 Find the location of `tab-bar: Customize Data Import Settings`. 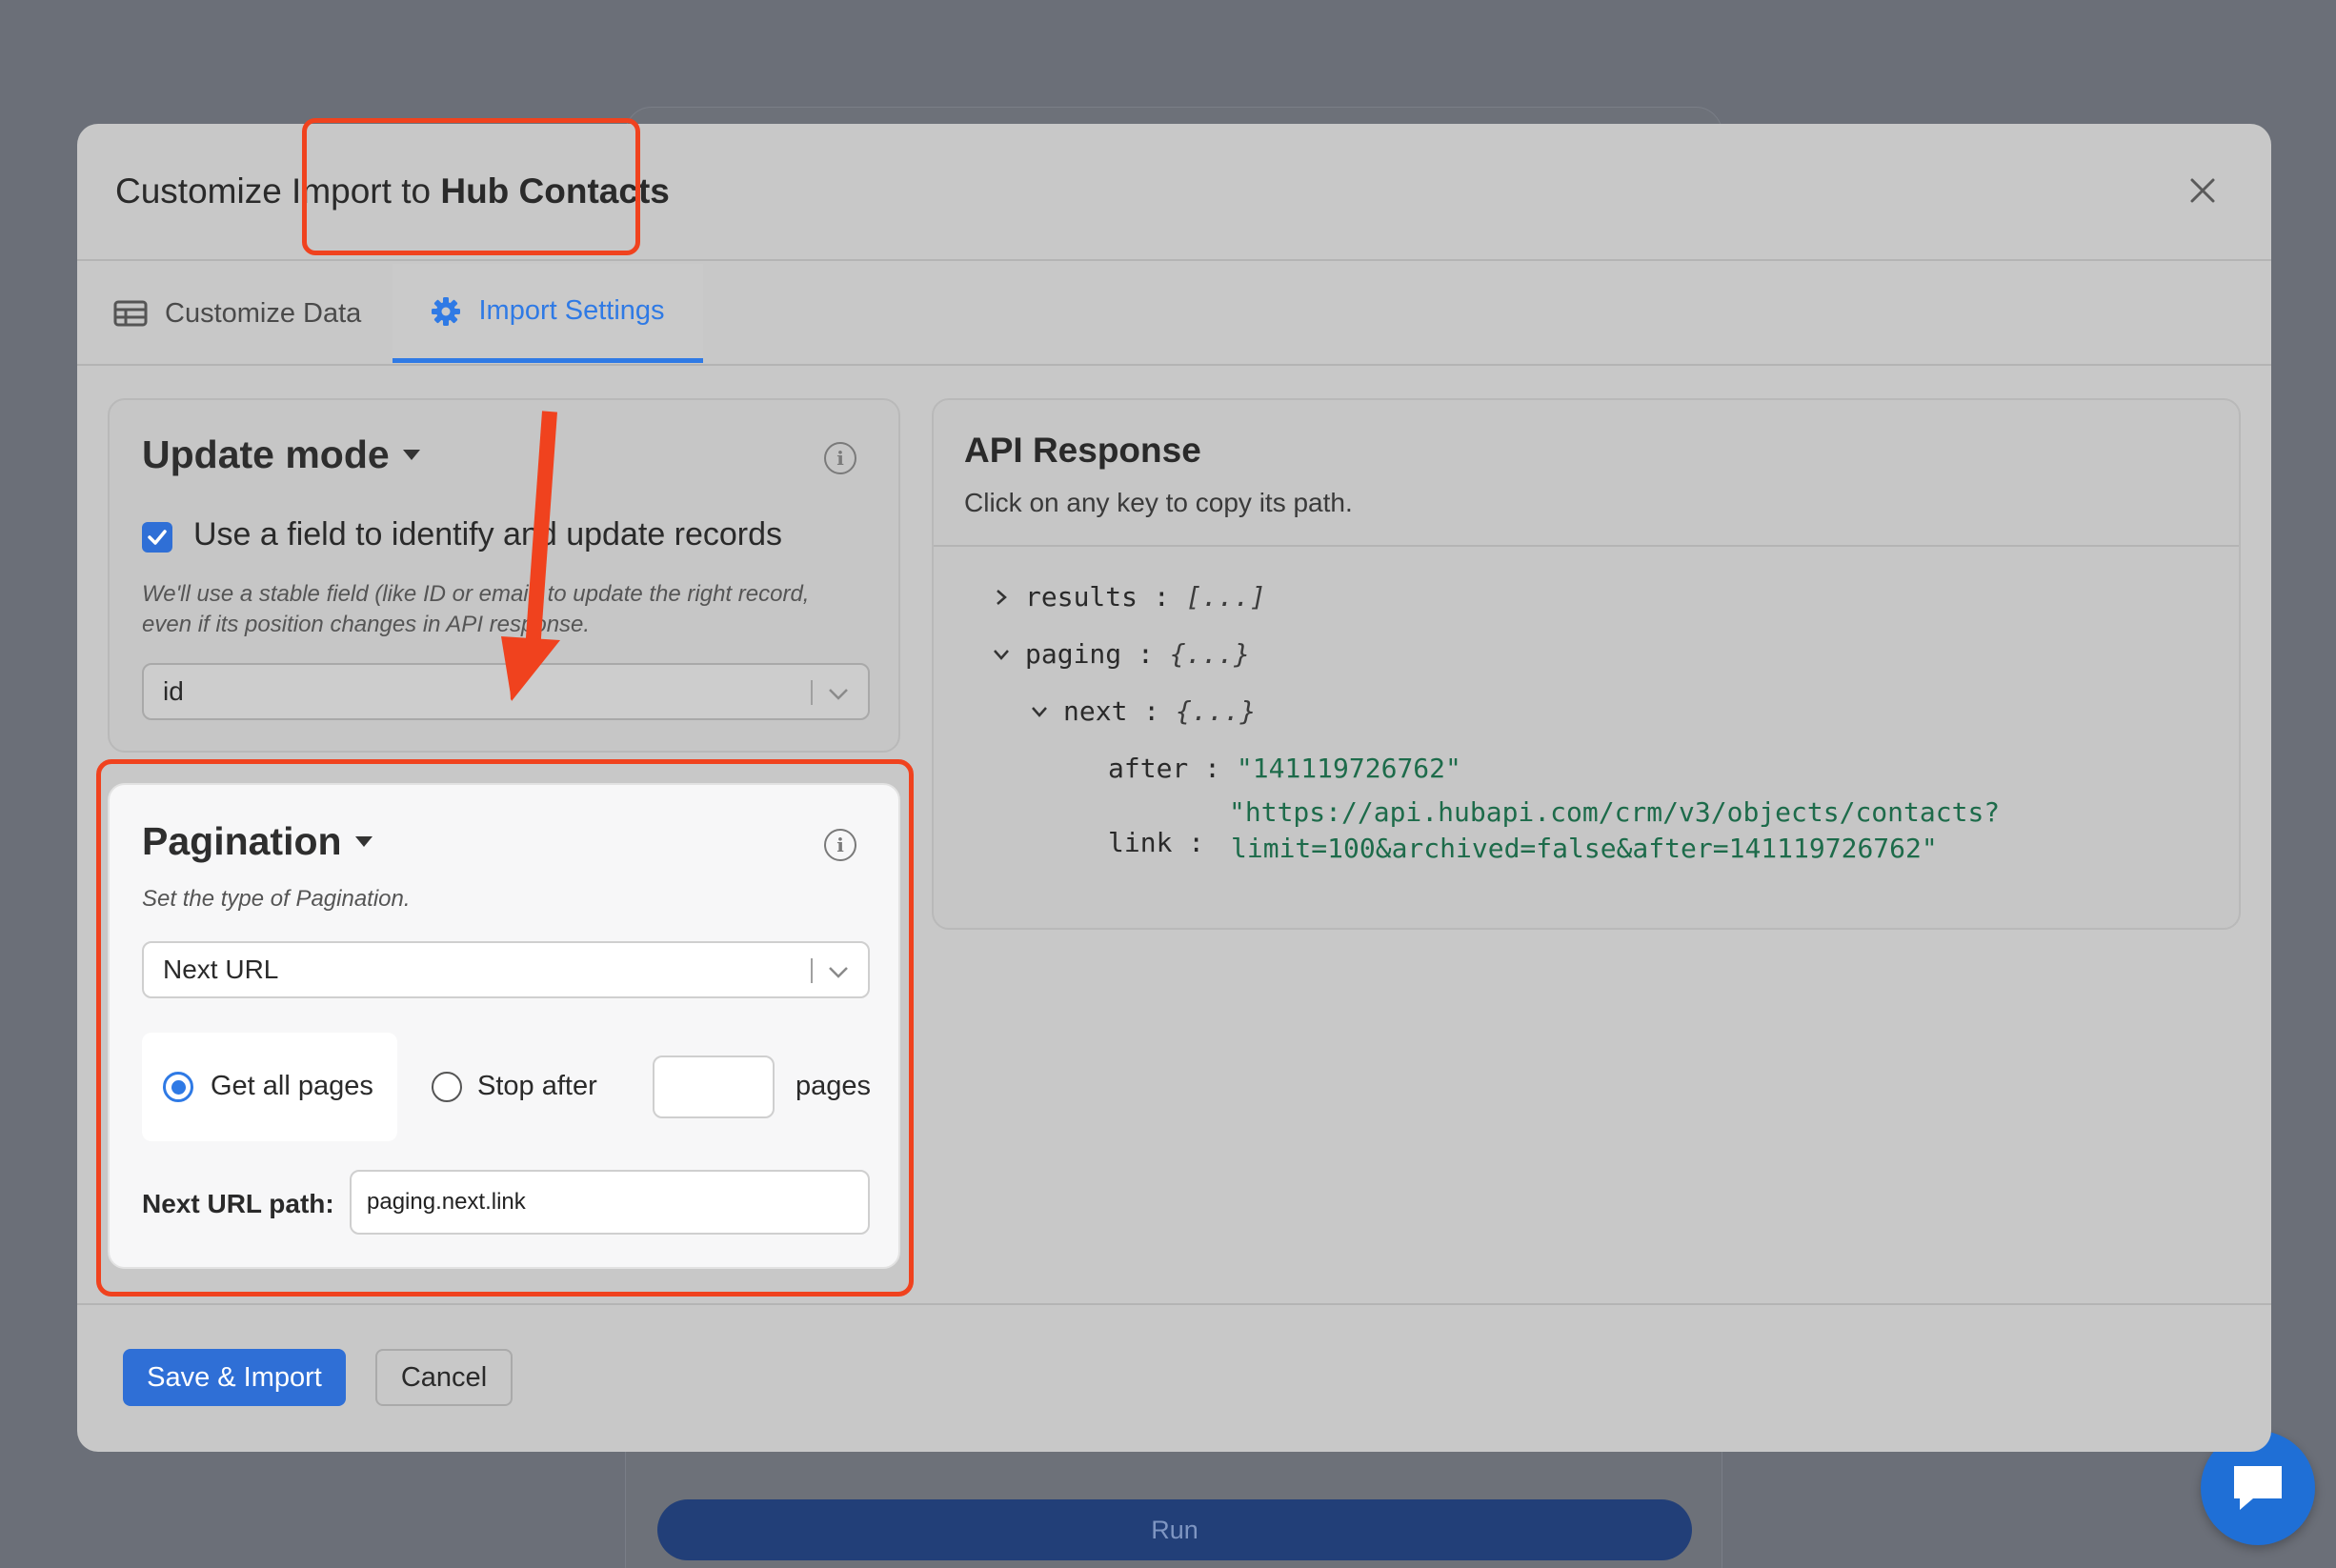

tab-bar: Customize Data Import Settings is located at coordinates (1174, 313).